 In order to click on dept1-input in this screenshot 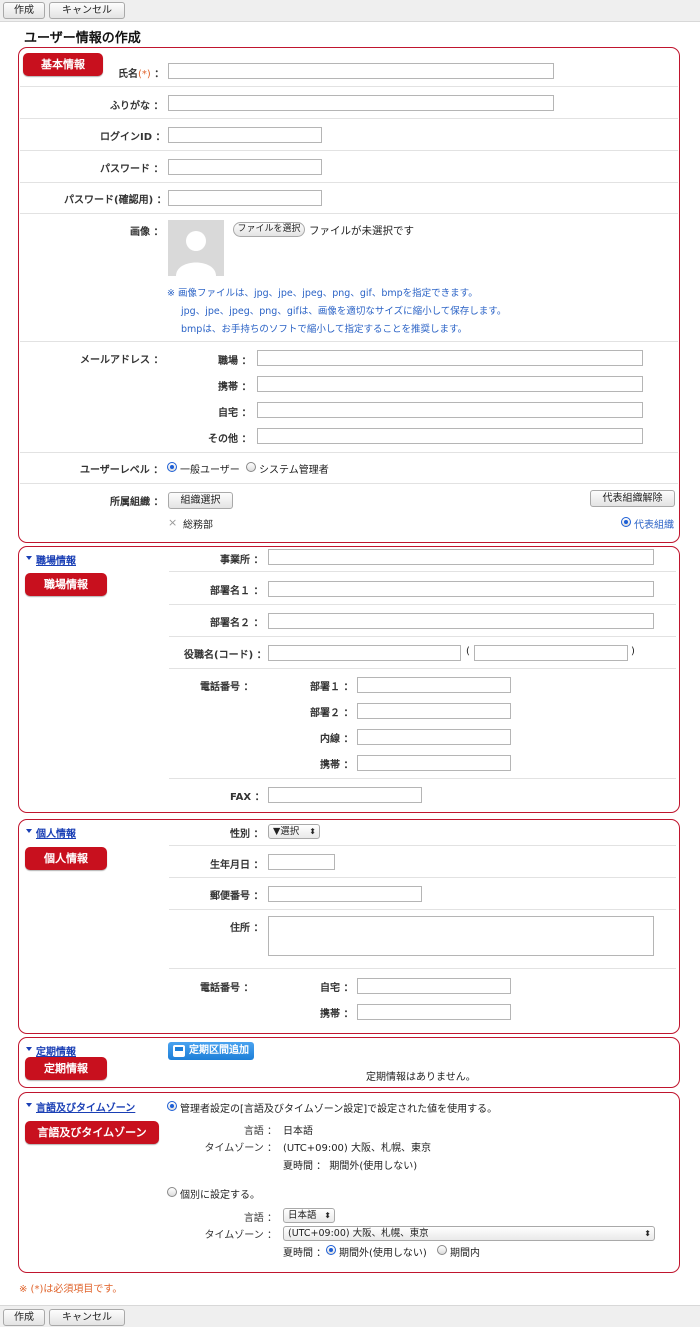, I will do `click(461, 589)`.